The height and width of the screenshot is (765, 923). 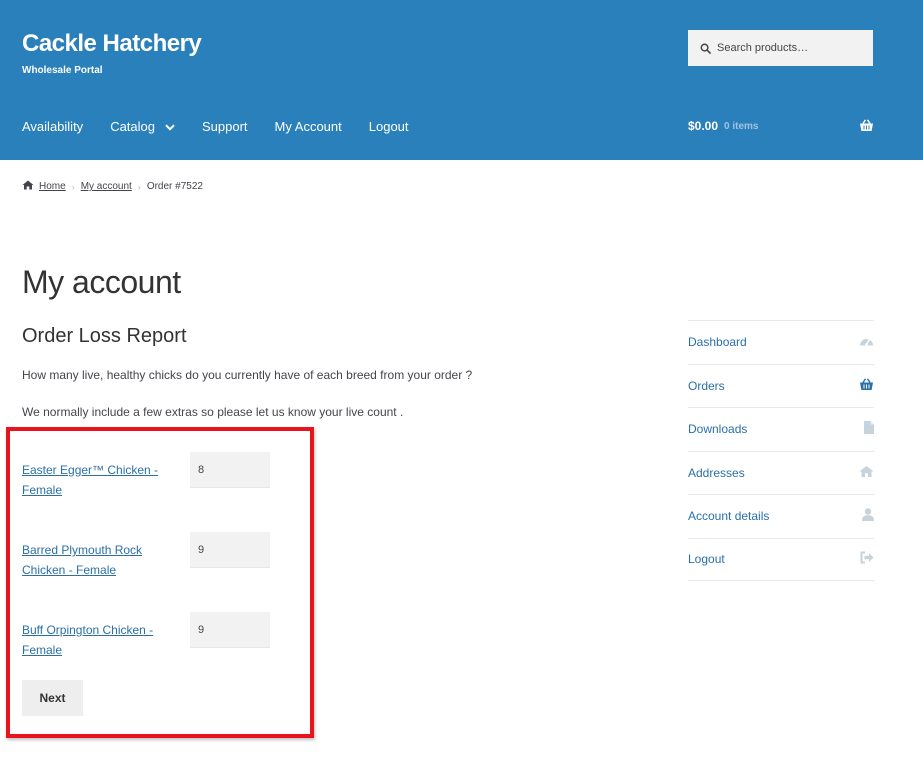 What do you see at coordinates (174, 186) in the screenshot?
I see `breadcrumb-current: Order #7522` at bounding box center [174, 186].